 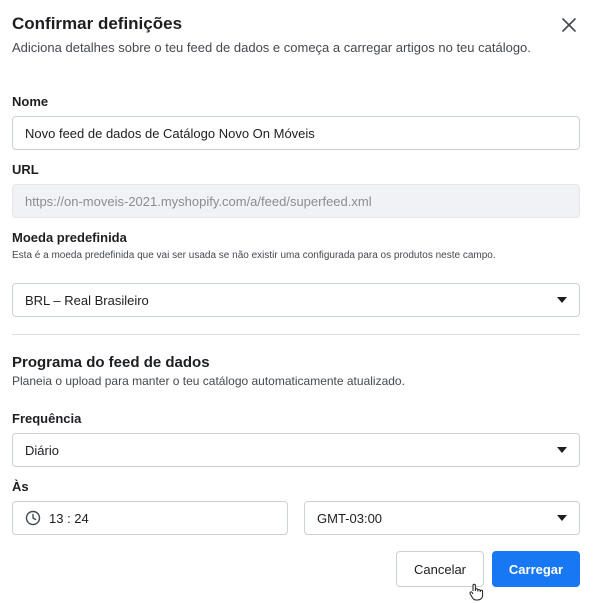 What do you see at coordinates (150, 518) in the screenshot?
I see `time-input: 13 : 24` at bounding box center [150, 518].